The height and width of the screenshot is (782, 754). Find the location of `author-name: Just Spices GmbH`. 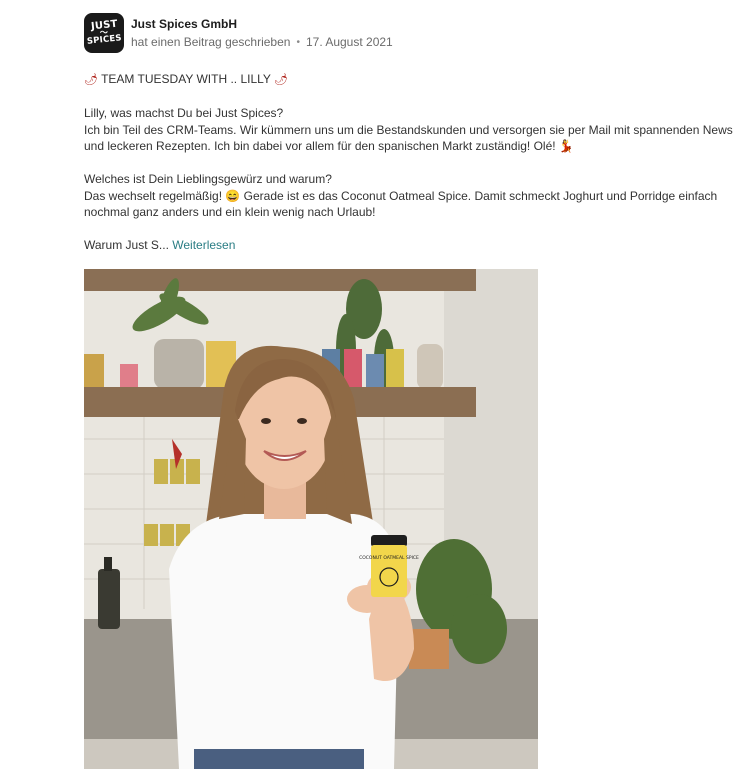

author-name: Just Spices GmbH is located at coordinates (262, 24).